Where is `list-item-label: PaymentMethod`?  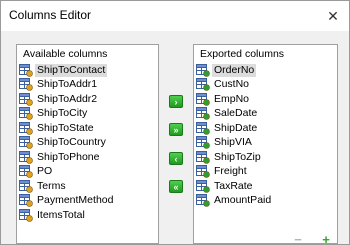
list-item-label: PaymentMethod is located at coordinates (75, 200).